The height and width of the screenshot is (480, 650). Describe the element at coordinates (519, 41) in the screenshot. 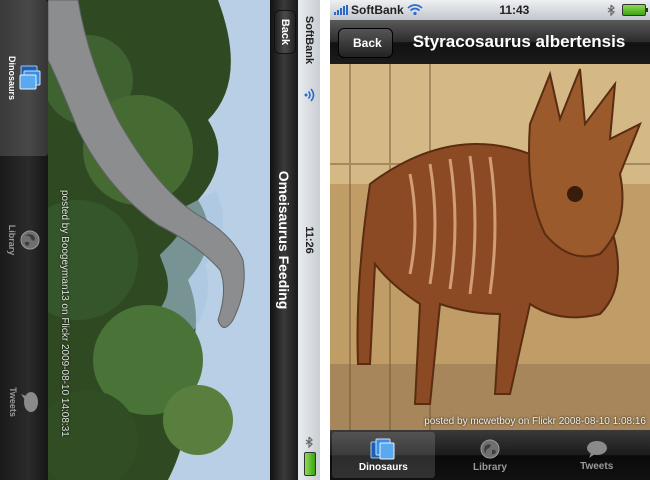

I see `right-nav-title: Styracosaurus albertensis` at that location.